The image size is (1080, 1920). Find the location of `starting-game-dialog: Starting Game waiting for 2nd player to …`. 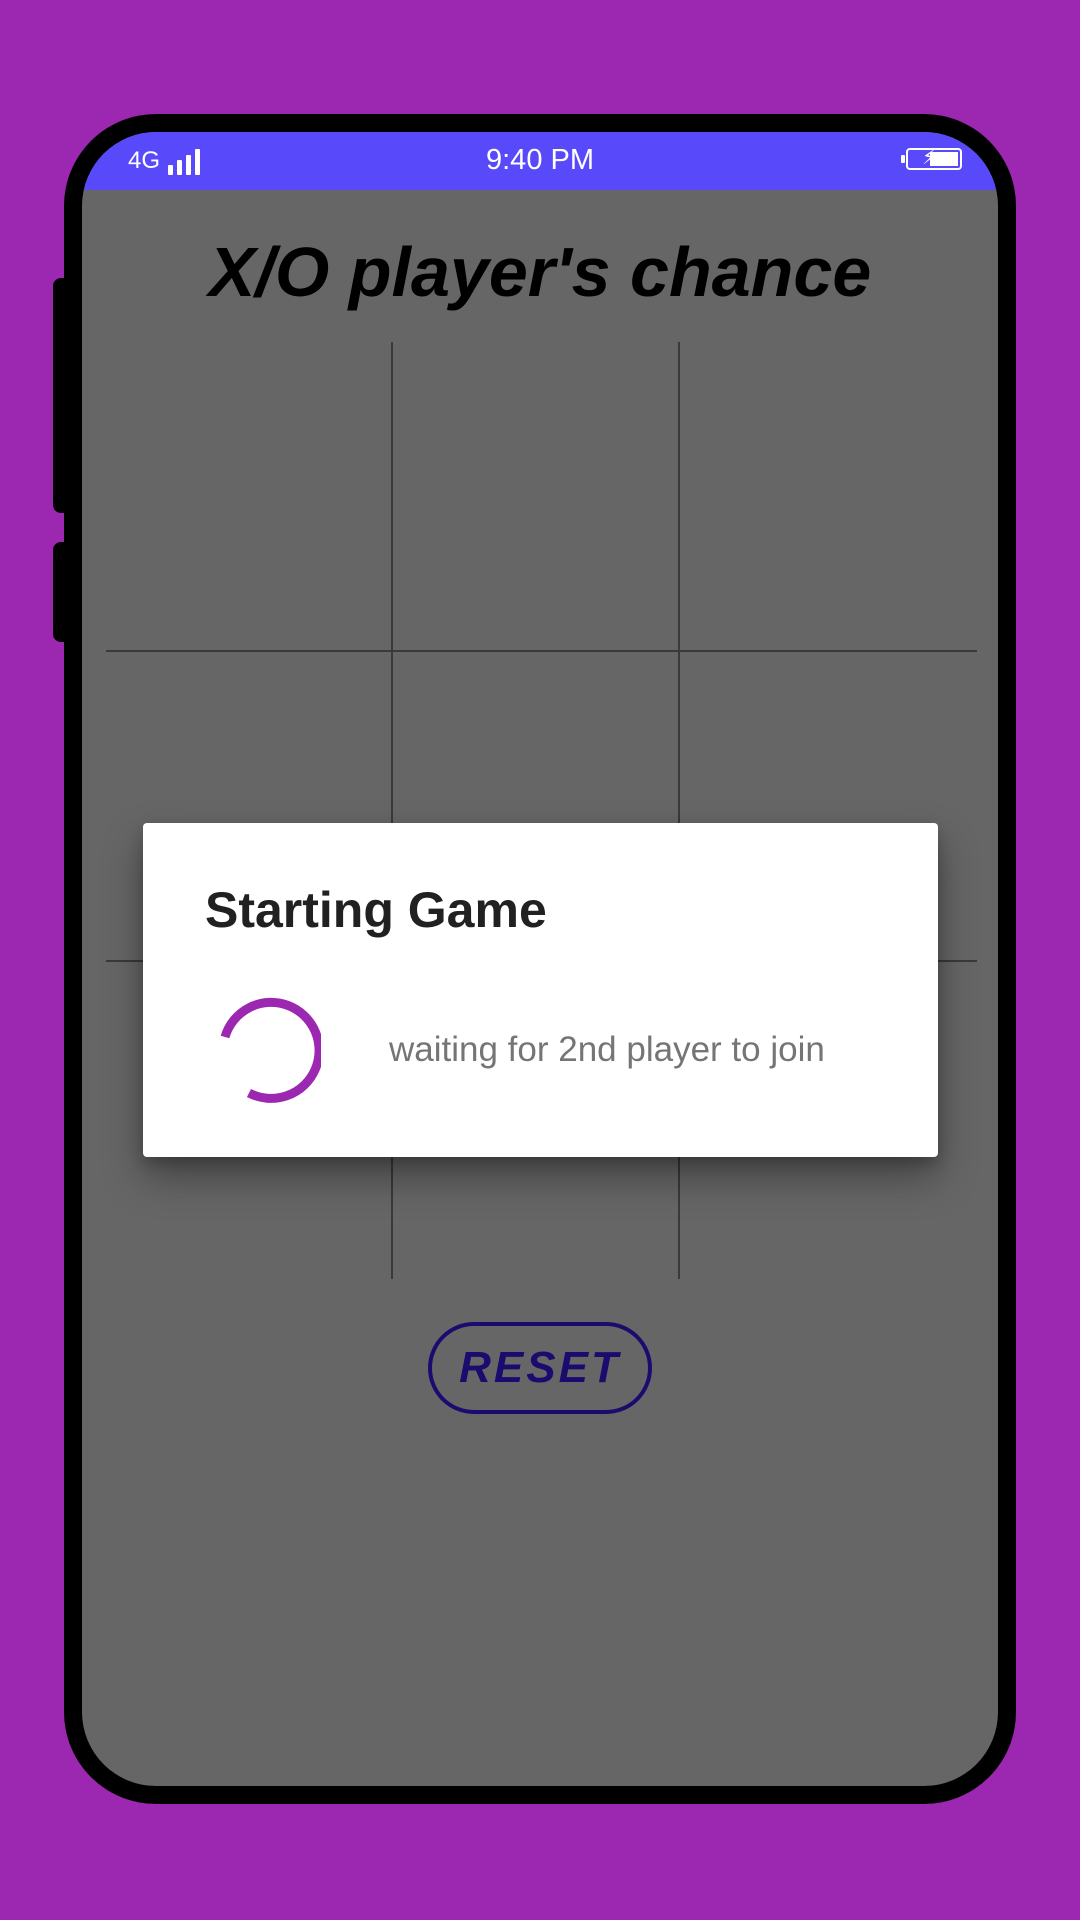

starting-game-dialog: Starting Game waiting for 2nd player to … is located at coordinates (540, 990).